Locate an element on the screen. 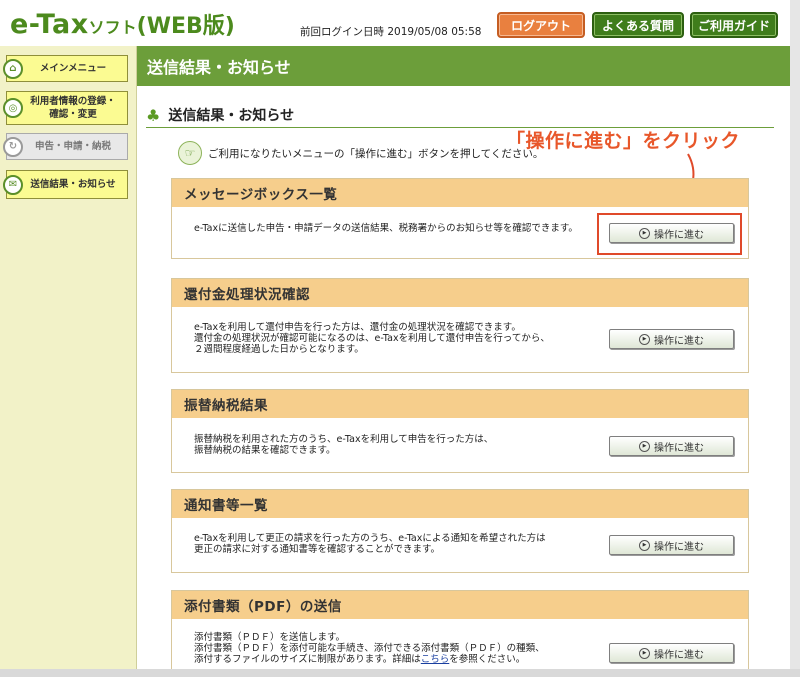 The image size is (800, 677). target-icon: ◎ is located at coordinates (13, 108).